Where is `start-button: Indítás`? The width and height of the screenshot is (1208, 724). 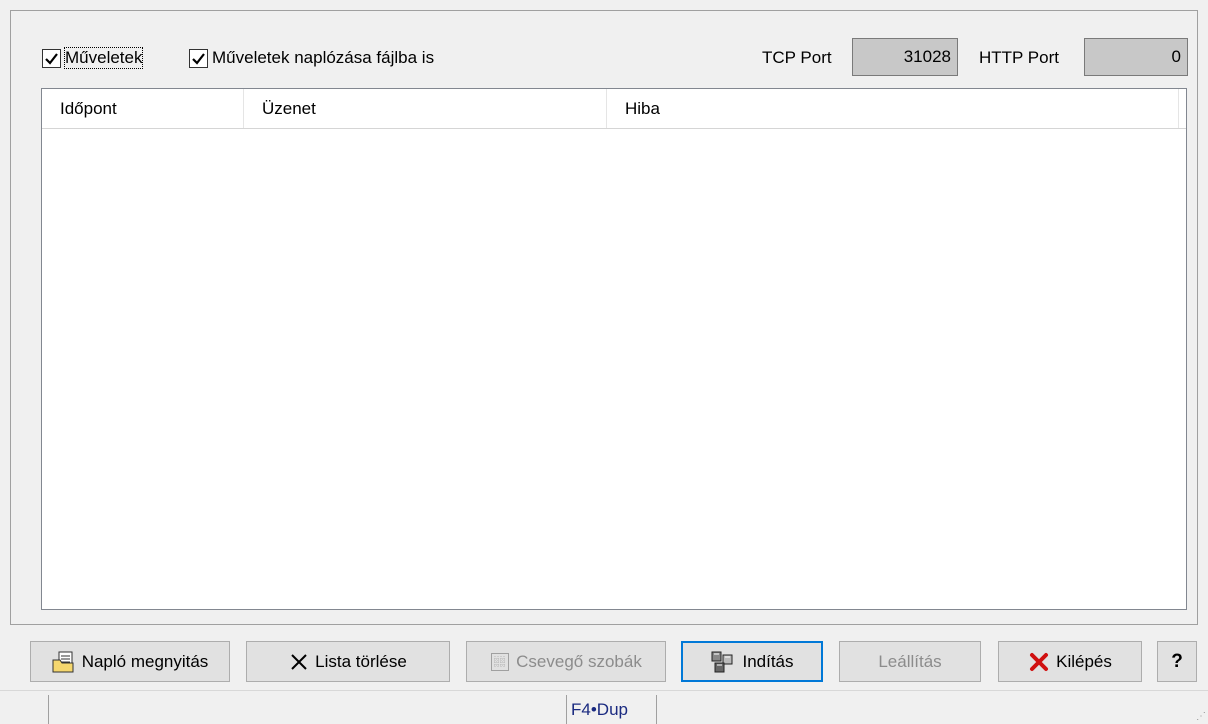 start-button: Indítás is located at coordinates (752, 661).